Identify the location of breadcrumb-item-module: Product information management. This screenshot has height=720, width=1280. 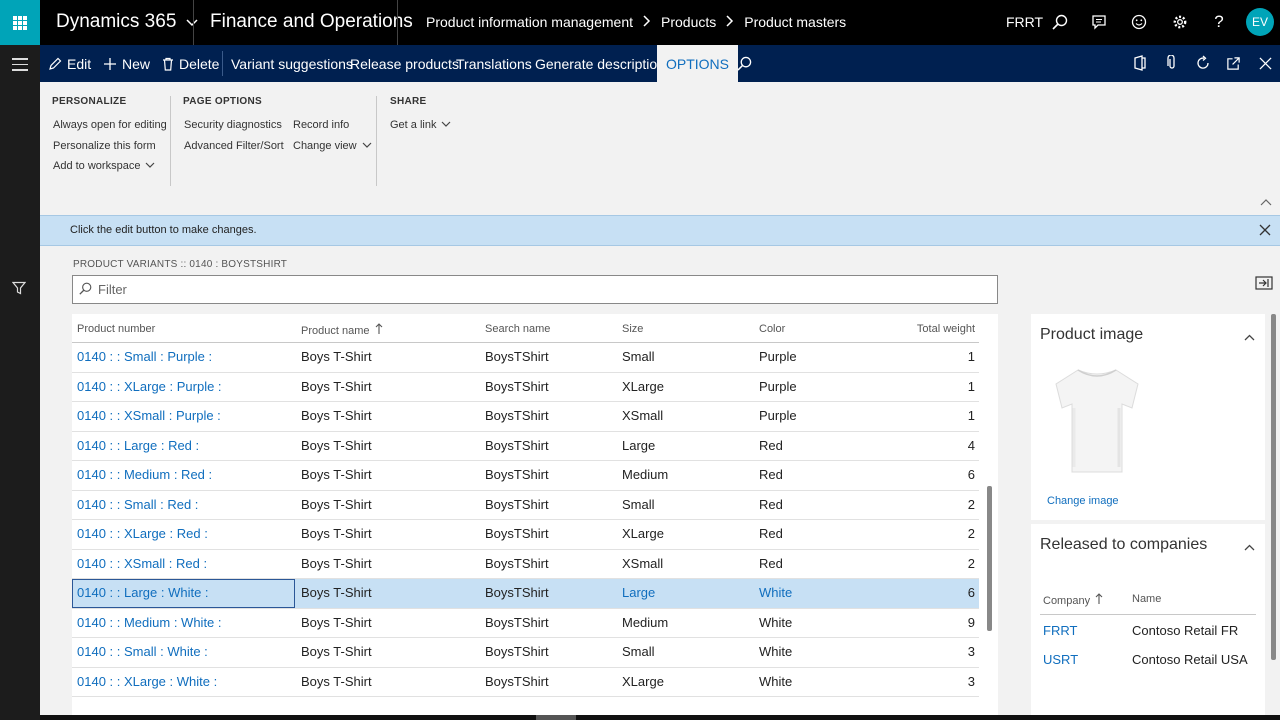
(529, 22).